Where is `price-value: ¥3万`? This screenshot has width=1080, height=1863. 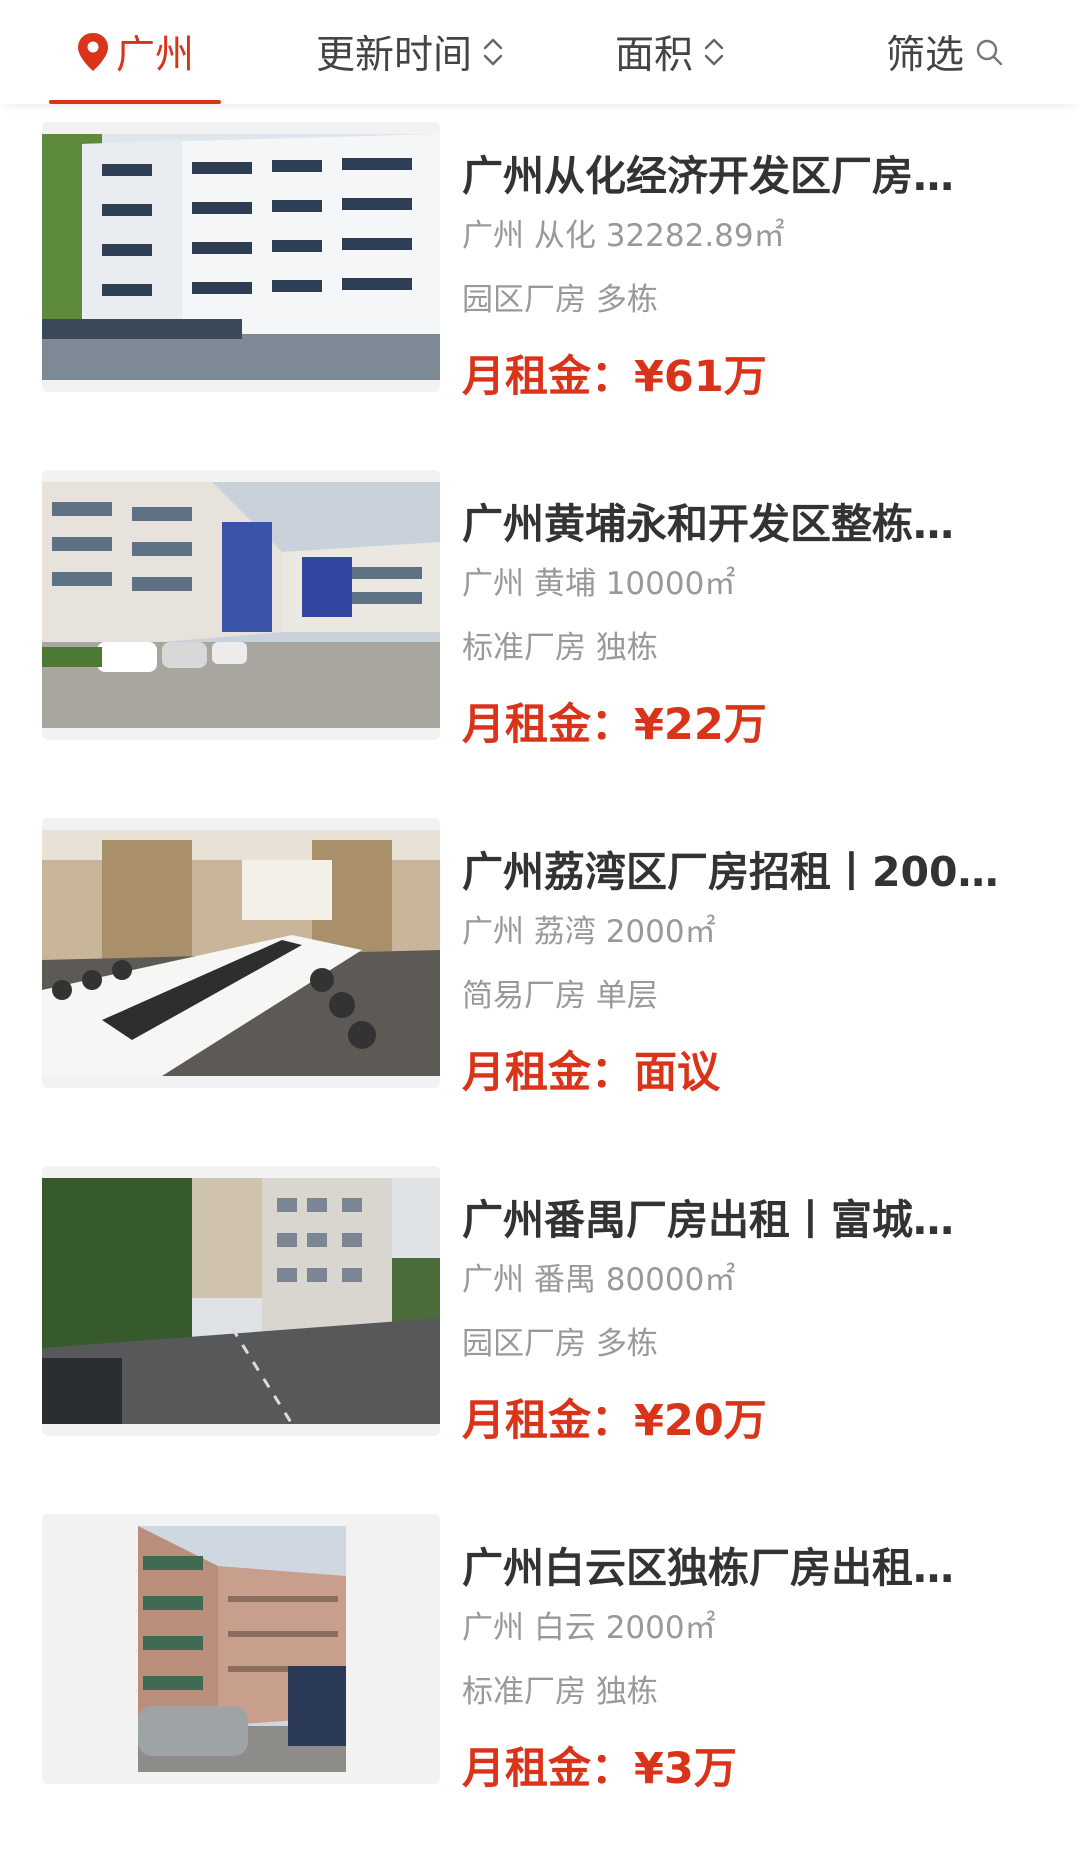 price-value: ¥3万 is located at coordinates (685, 1769).